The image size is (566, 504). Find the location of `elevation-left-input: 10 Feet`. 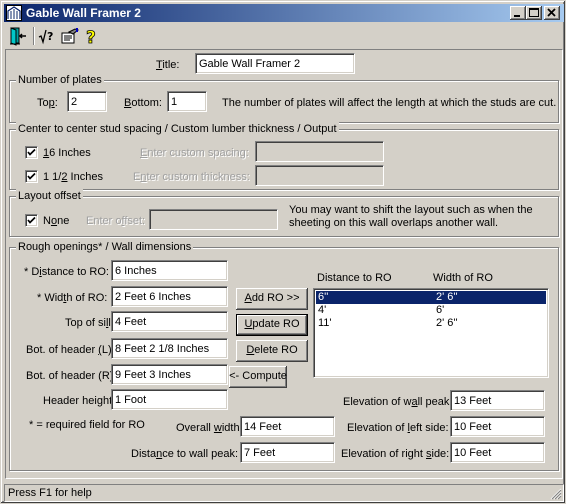

elevation-left-input: 10 Feet is located at coordinates (497, 426).